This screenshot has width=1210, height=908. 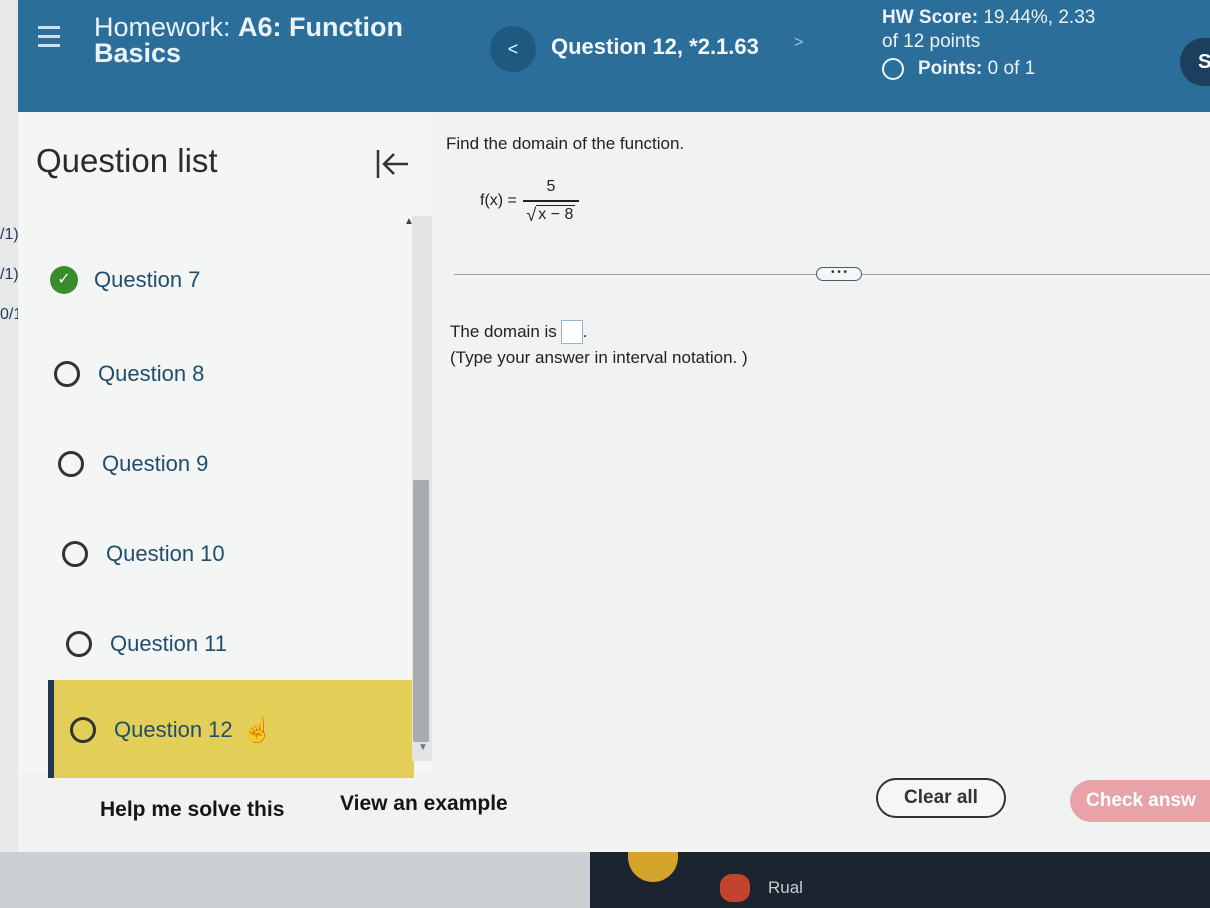 What do you see at coordinates (513, 49) in the screenshot?
I see `previous-question-button: <` at bounding box center [513, 49].